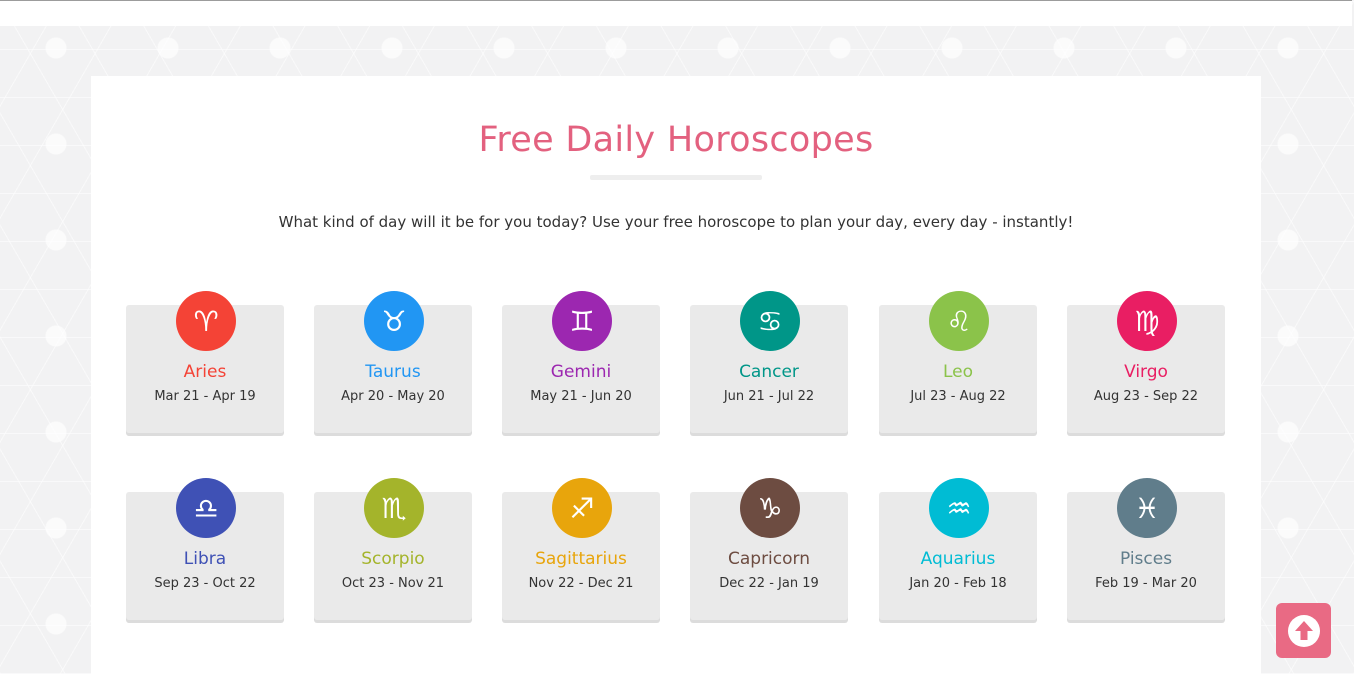 The width and height of the screenshot is (1354, 674). Describe the element at coordinates (582, 508) in the screenshot. I see `sagittarius-icon: ♐` at that location.